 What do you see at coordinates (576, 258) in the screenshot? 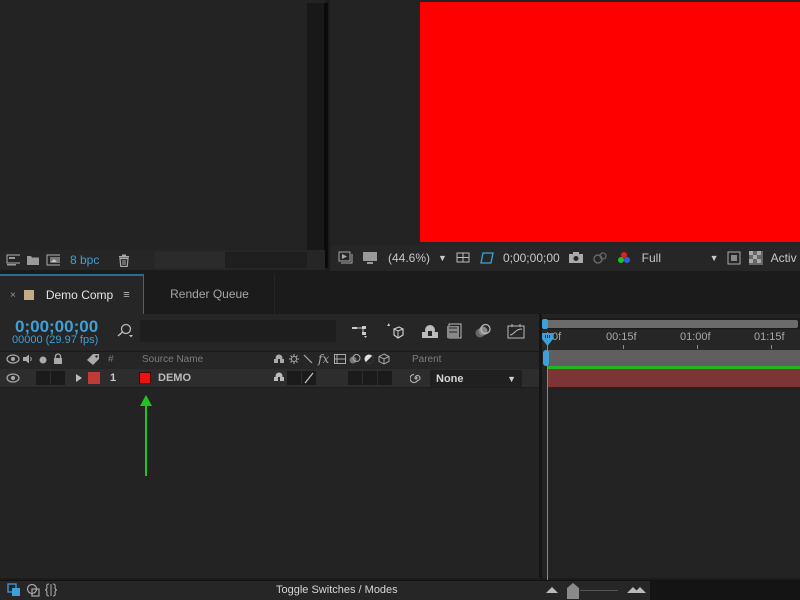
I see `snapshot-icon` at bounding box center [576, 258].